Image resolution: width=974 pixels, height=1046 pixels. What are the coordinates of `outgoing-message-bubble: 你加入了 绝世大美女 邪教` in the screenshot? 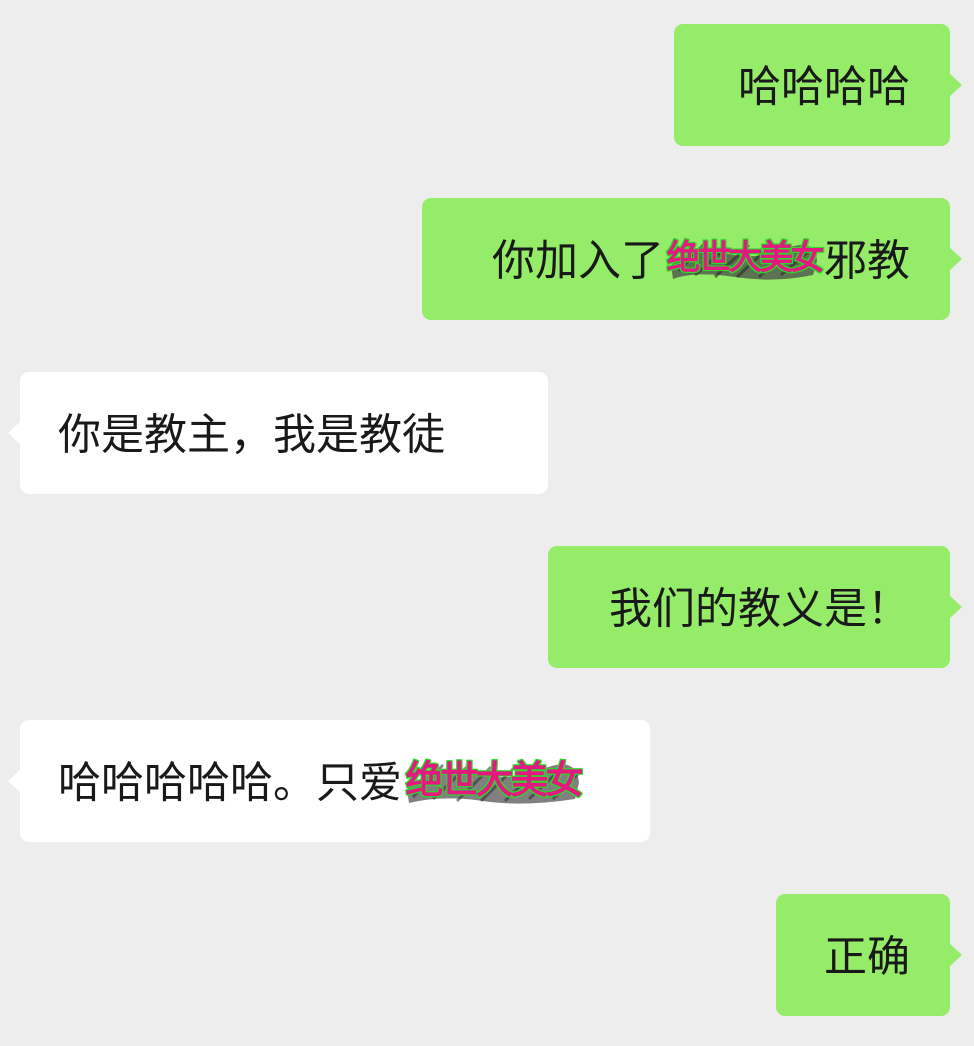 It's located at (692, 259).